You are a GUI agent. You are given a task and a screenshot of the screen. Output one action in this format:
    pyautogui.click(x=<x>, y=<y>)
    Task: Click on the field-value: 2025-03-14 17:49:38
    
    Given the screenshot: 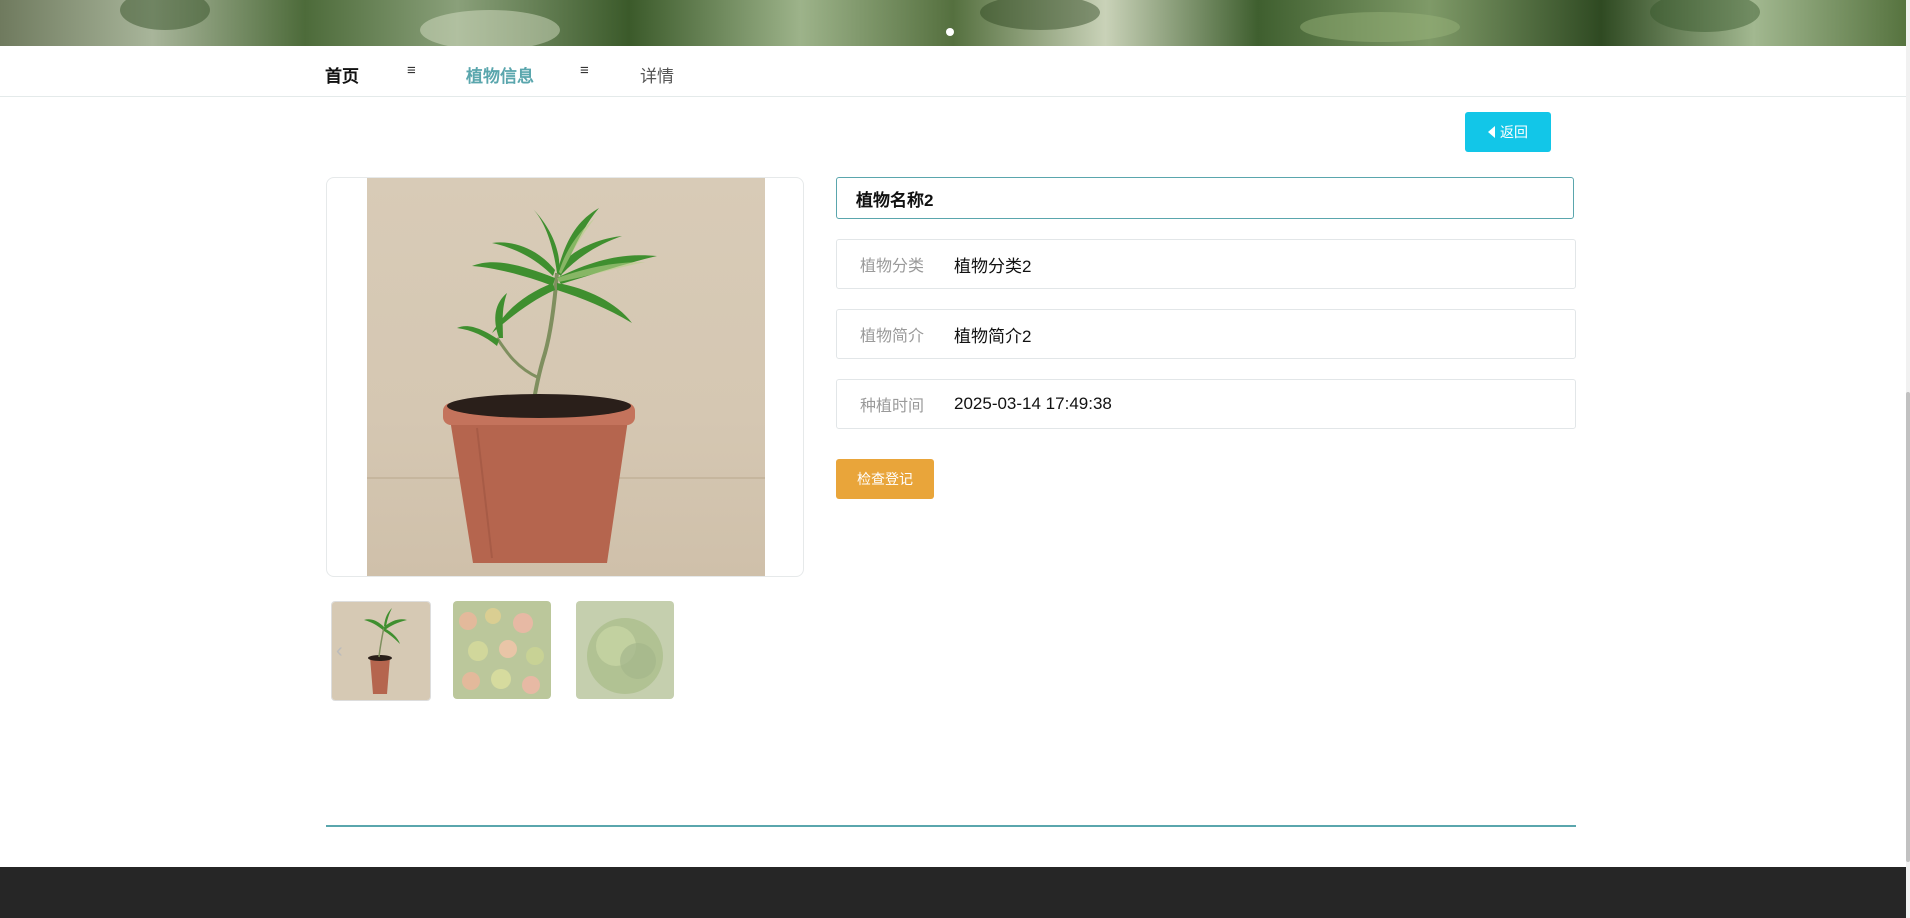 What is the action you would take?
    pyautogui.click(x=1033, y=403)
    